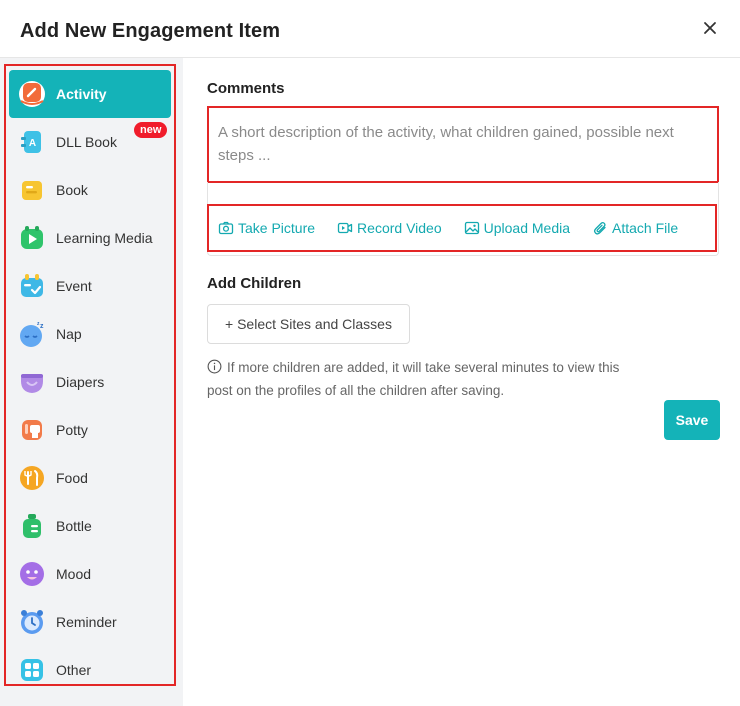 This screenshot has width=740, height=706. I want to click on sidebar-item-event: Event, so click(90, 286).